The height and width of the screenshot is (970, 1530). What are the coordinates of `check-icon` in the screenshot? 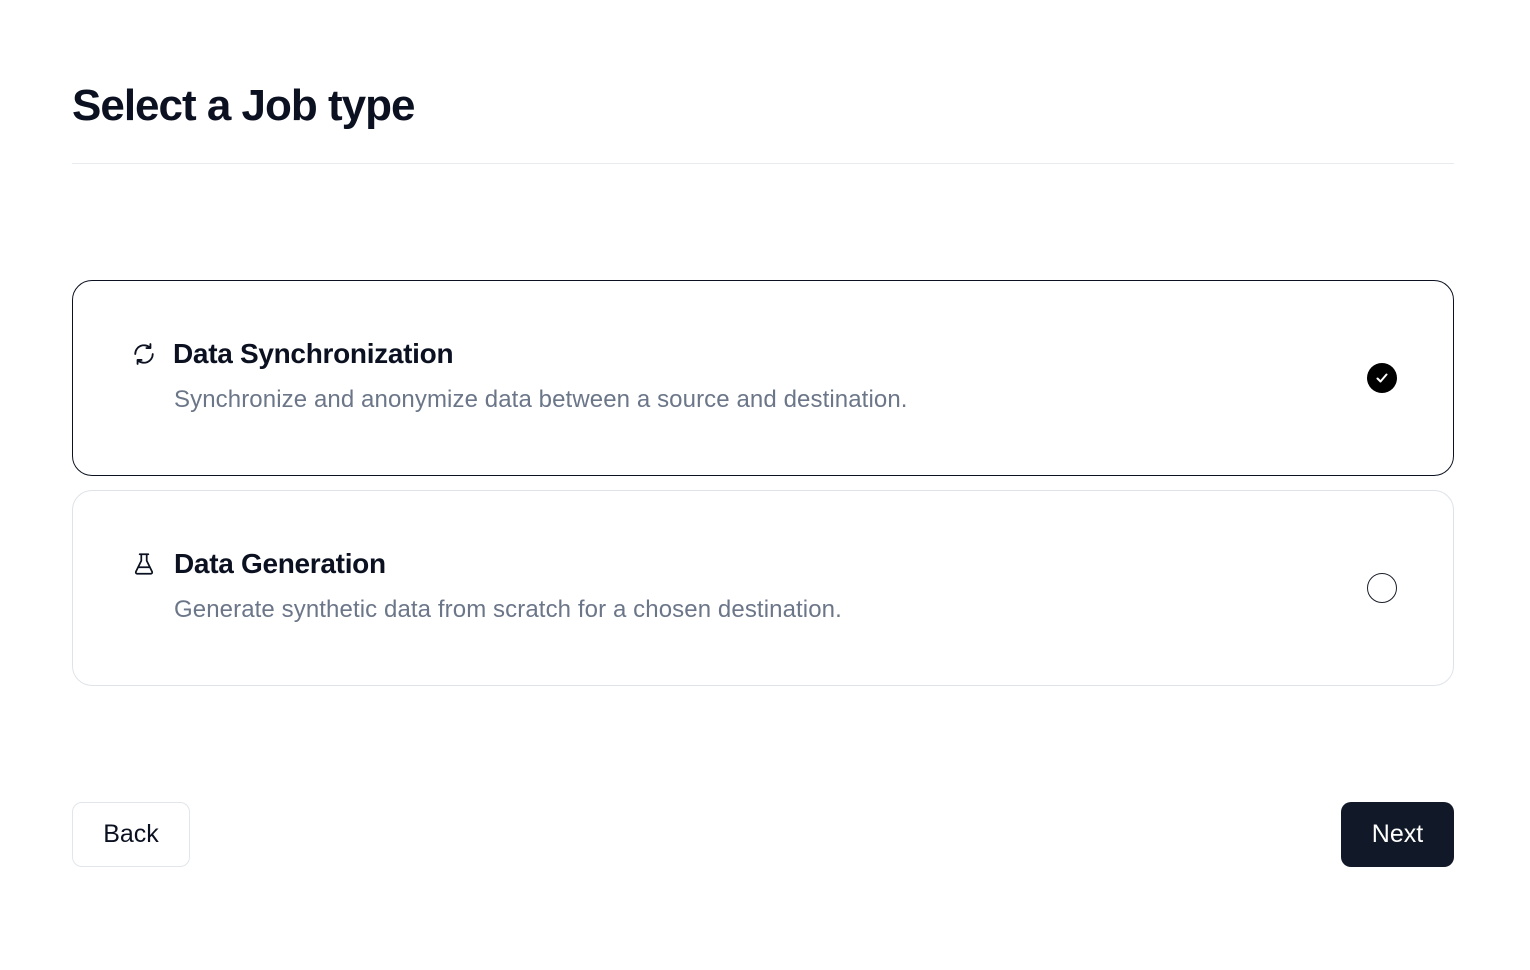 It's located at (1382, 378).